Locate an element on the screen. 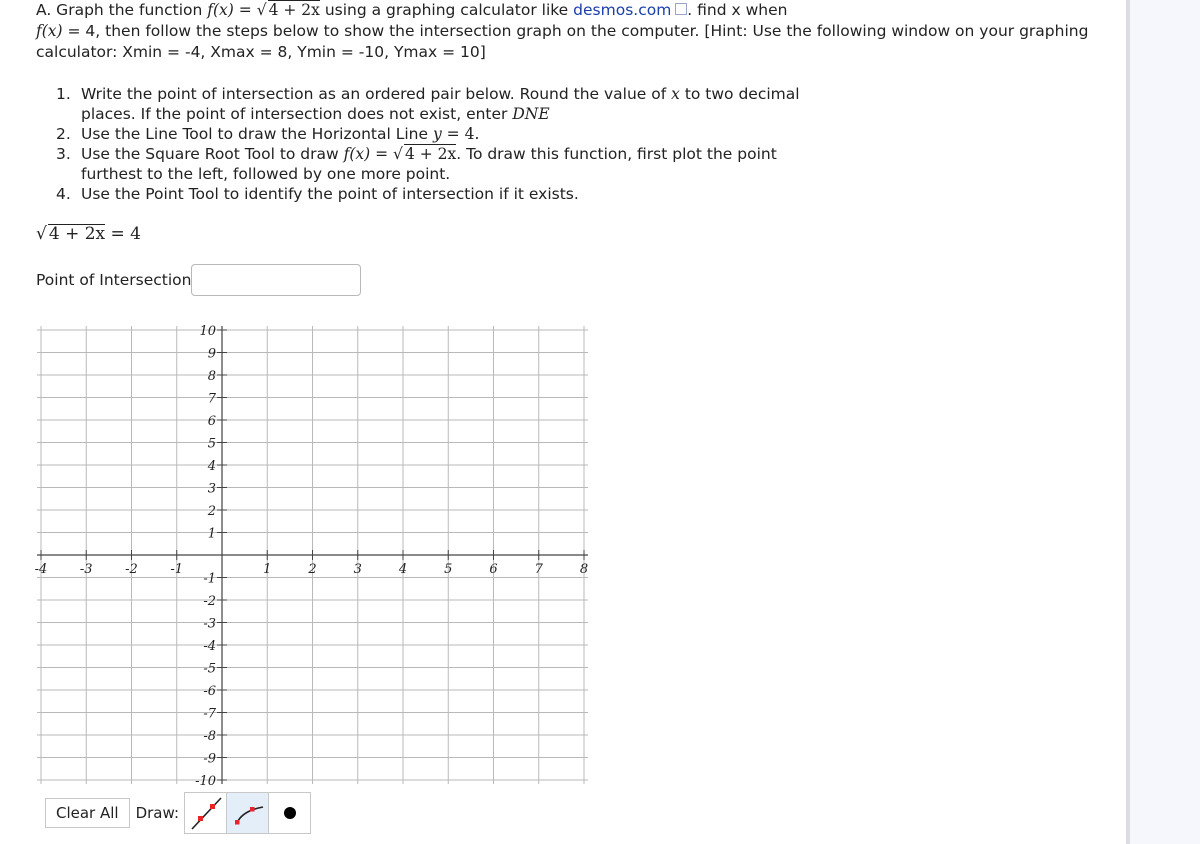 The height and width of the screenshot is (844, 1200). y-tick-label: 10 is located at coordinates (207, 331).